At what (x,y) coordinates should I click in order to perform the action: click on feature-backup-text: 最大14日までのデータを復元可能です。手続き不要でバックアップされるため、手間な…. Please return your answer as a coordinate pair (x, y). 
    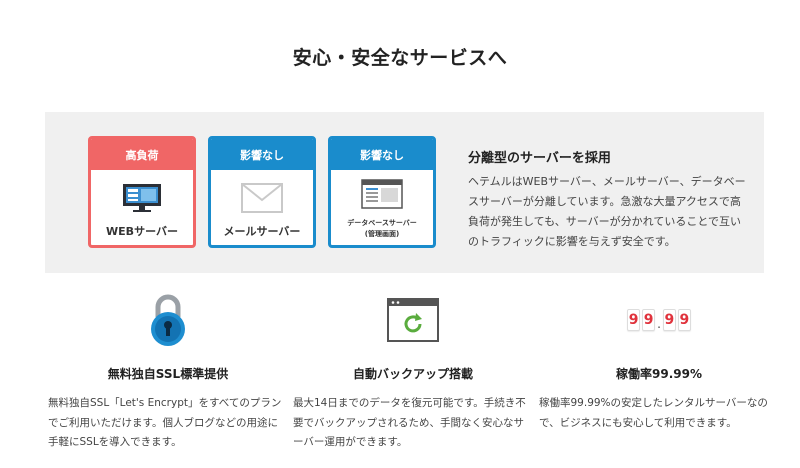
    Looking at the image, I should click on (409, 422).